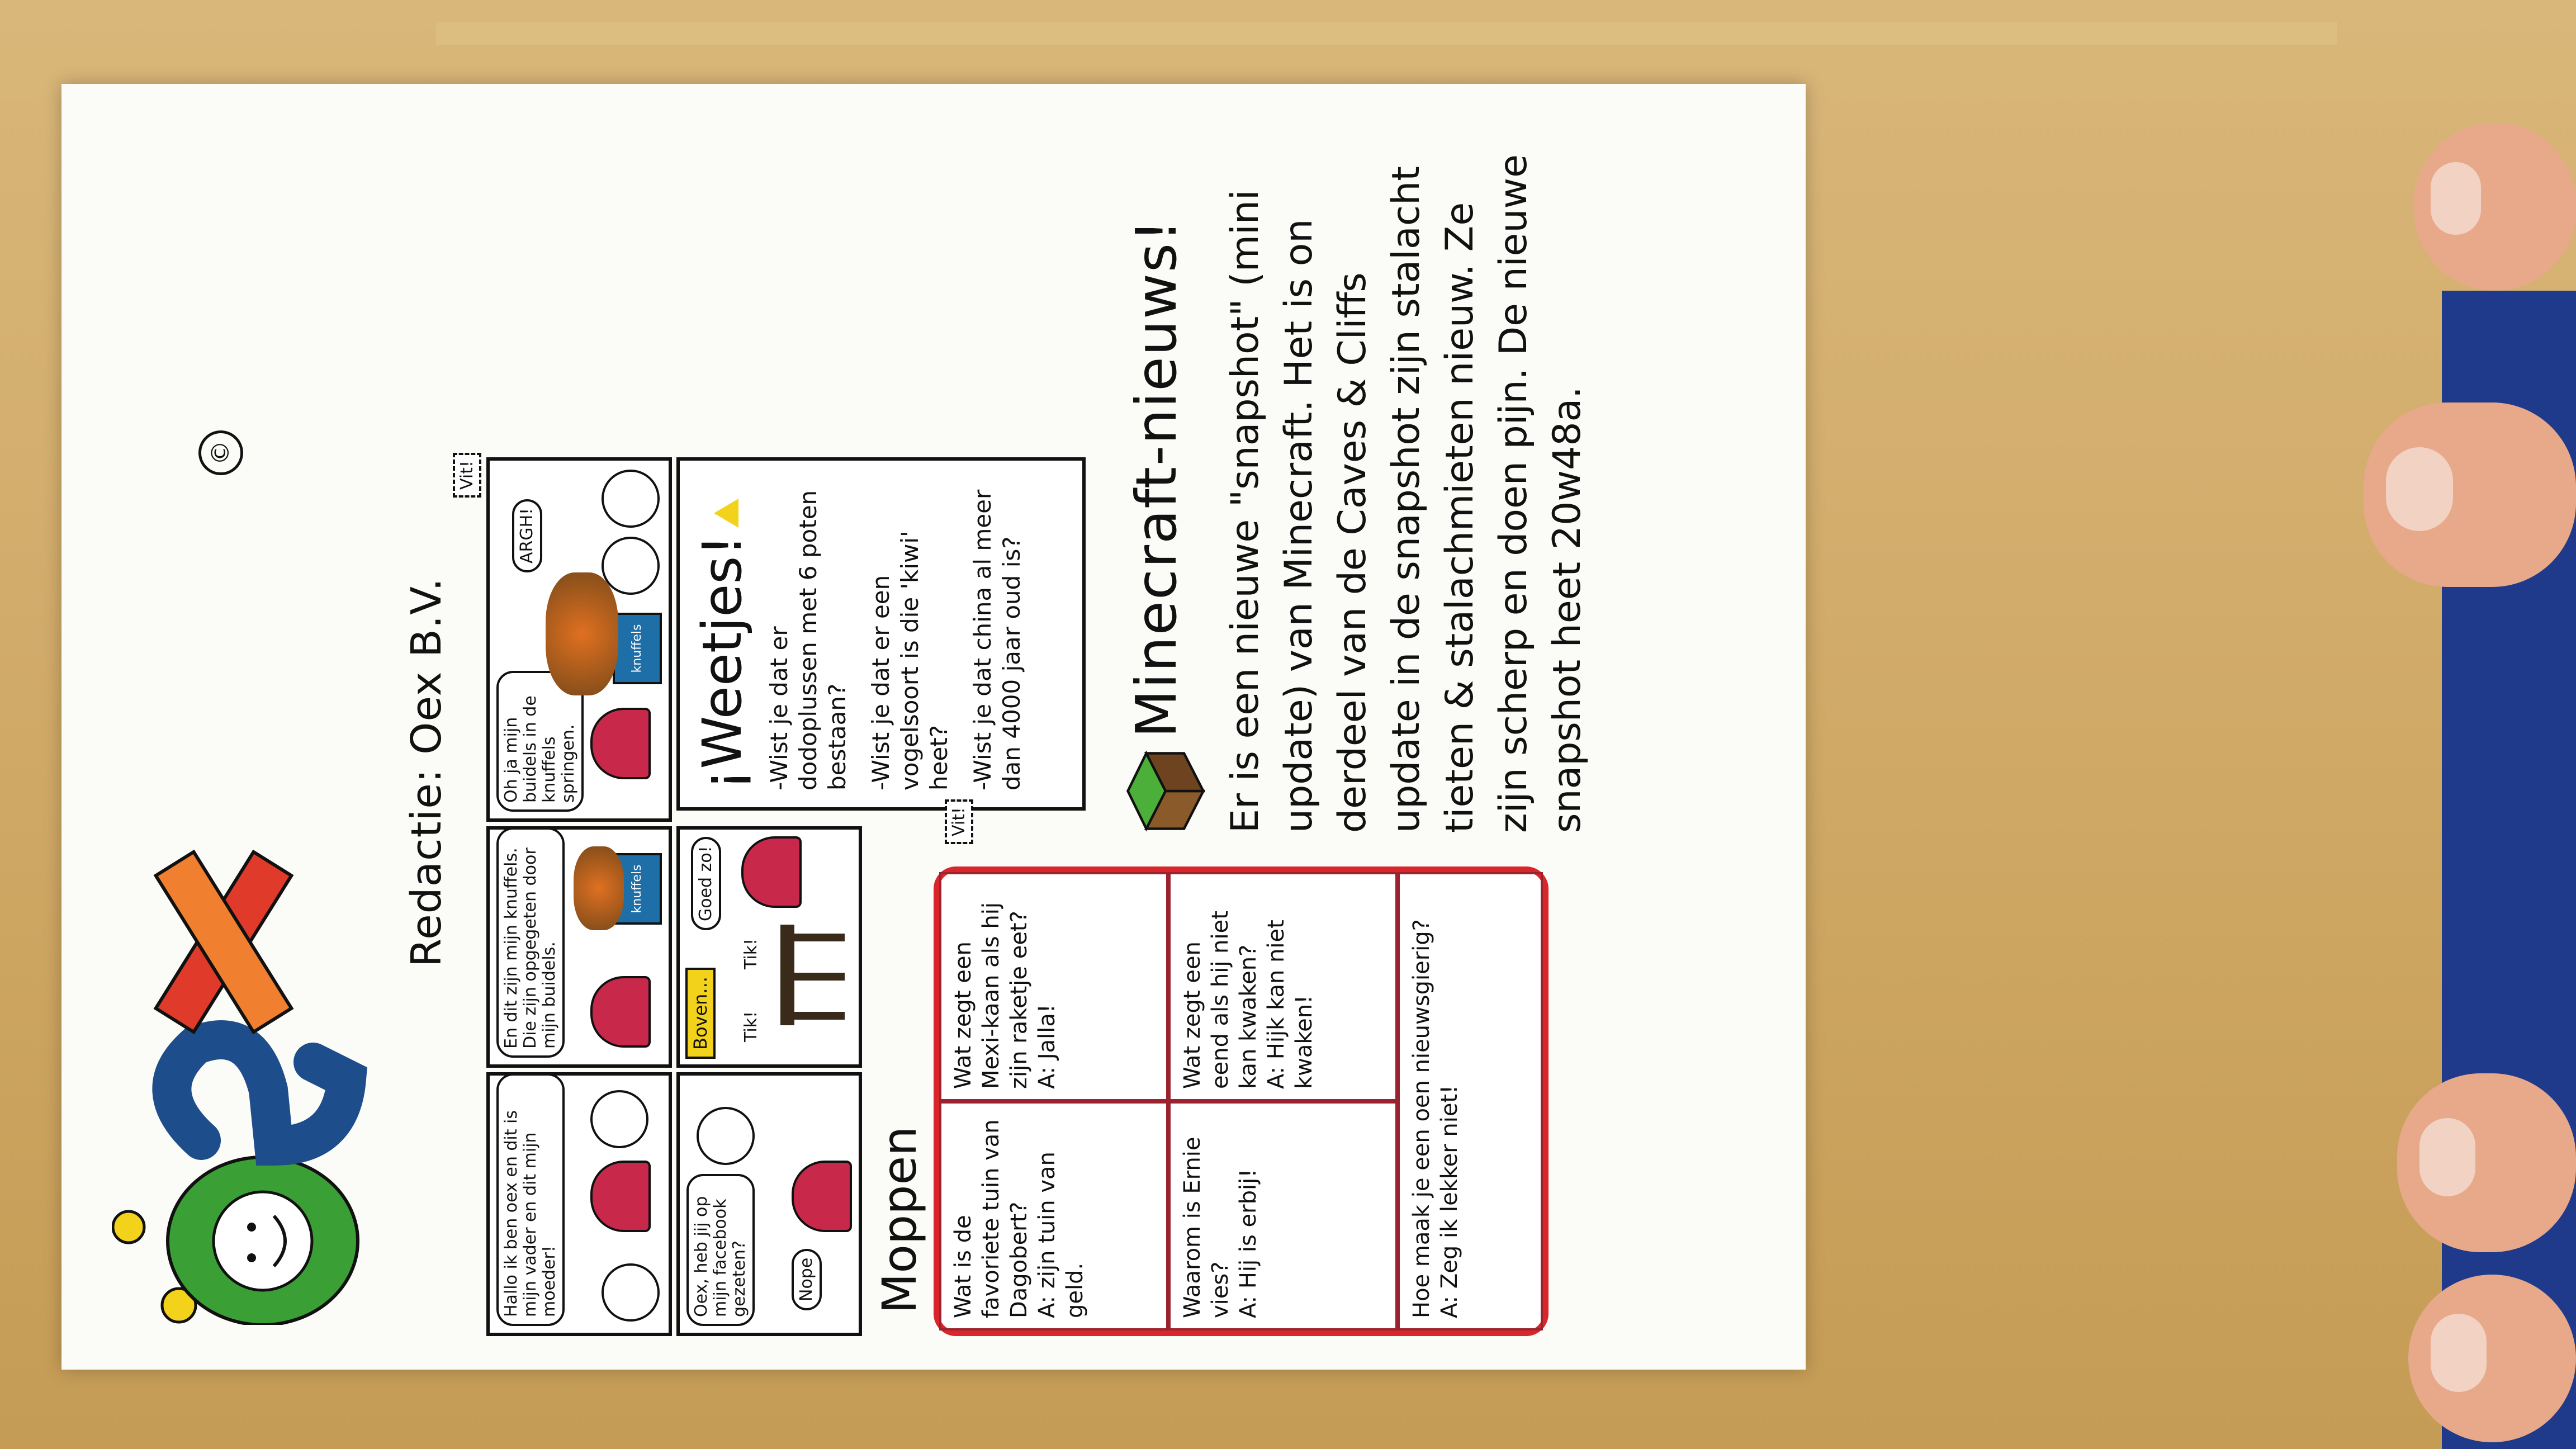  I want to click on father-head, so click(631, 1292).